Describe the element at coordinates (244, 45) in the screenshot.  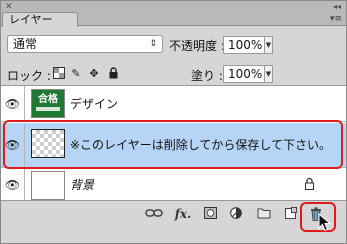
I see `opacity-input: 100%` at that location.